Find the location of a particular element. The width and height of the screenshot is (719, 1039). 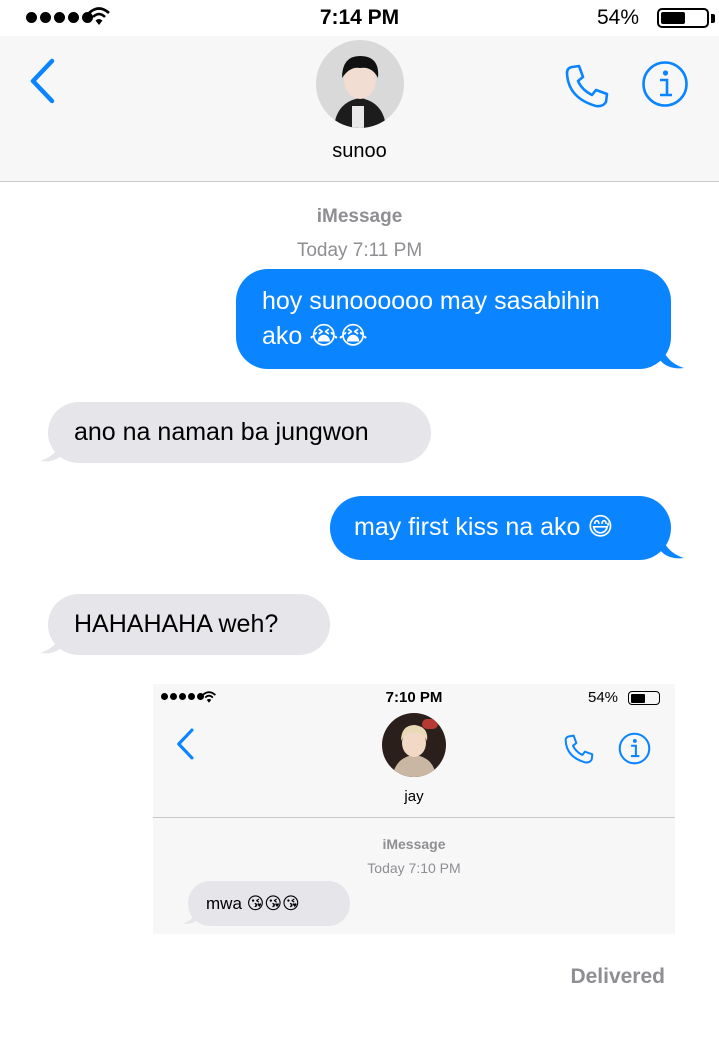

conversation-timestamp: Today 7:11 PM is located at coordinates (359, 250).